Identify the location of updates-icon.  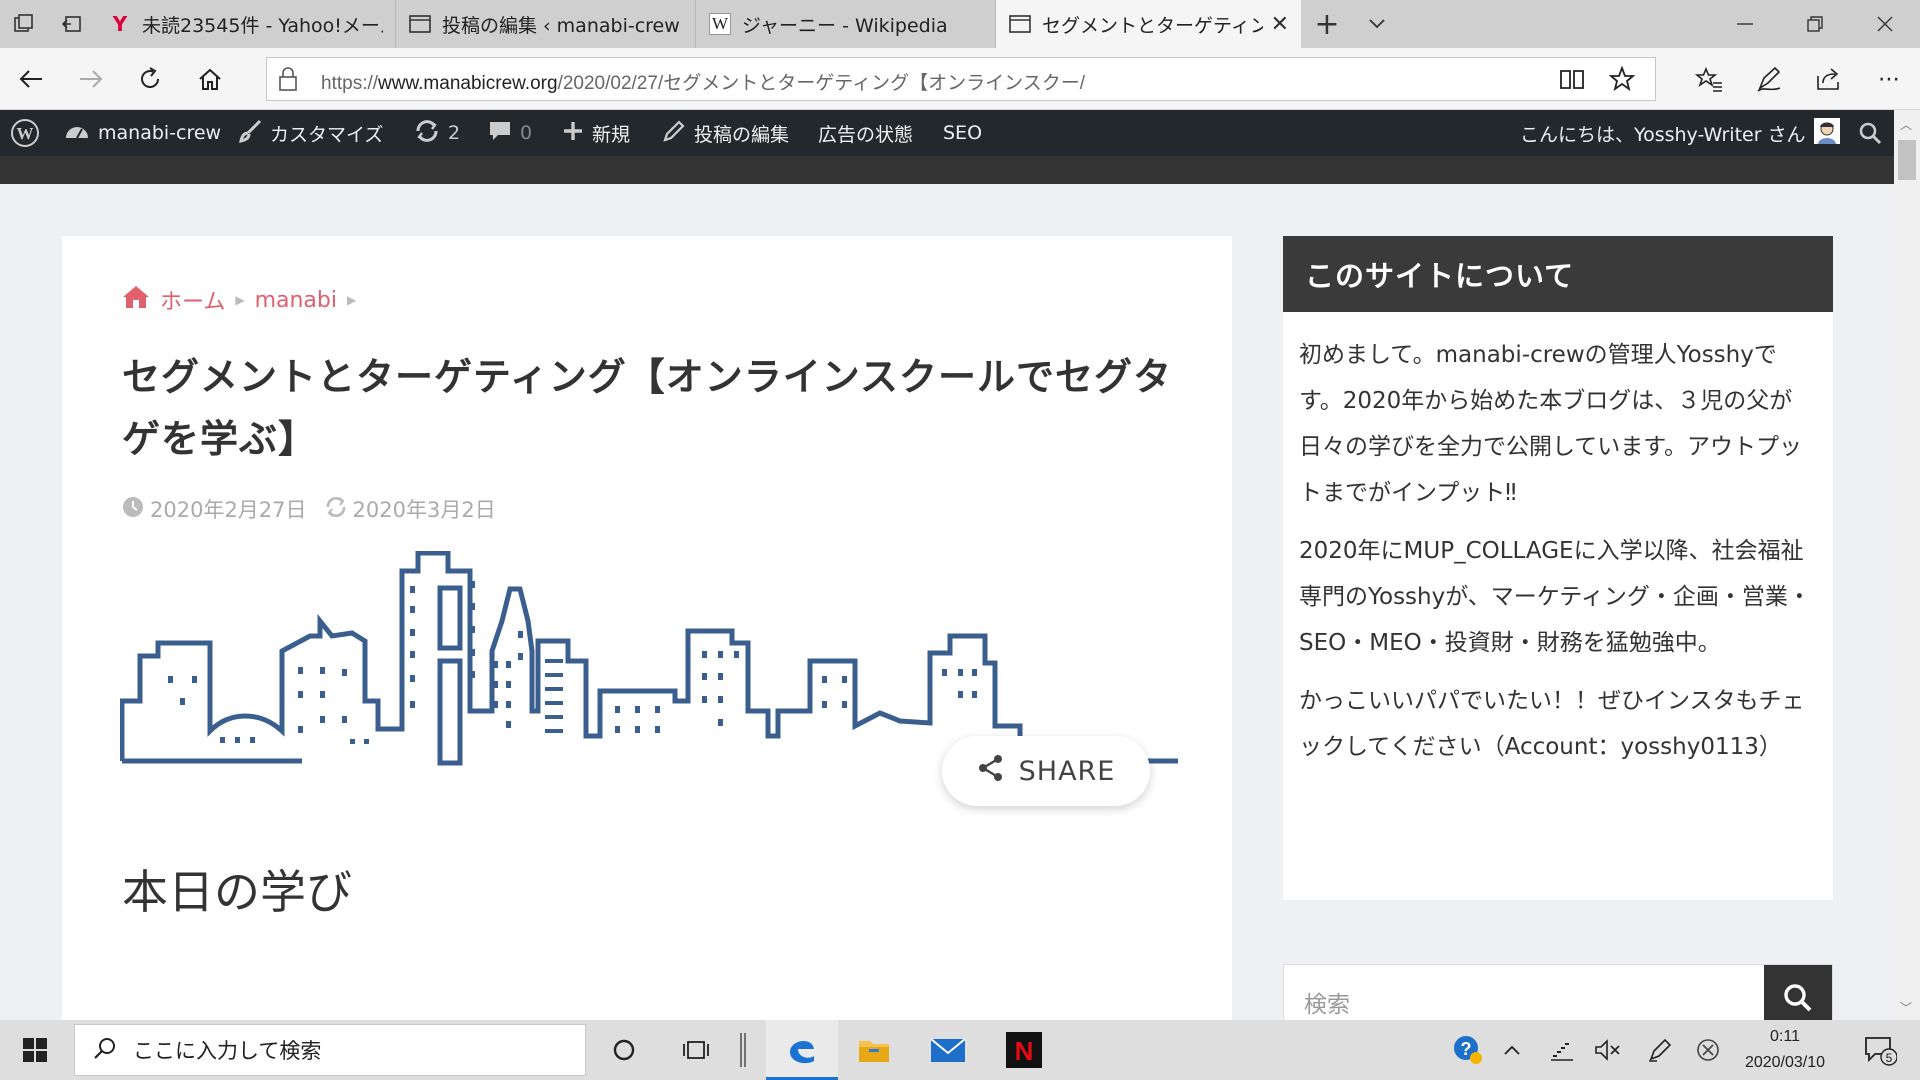
(427, 133).